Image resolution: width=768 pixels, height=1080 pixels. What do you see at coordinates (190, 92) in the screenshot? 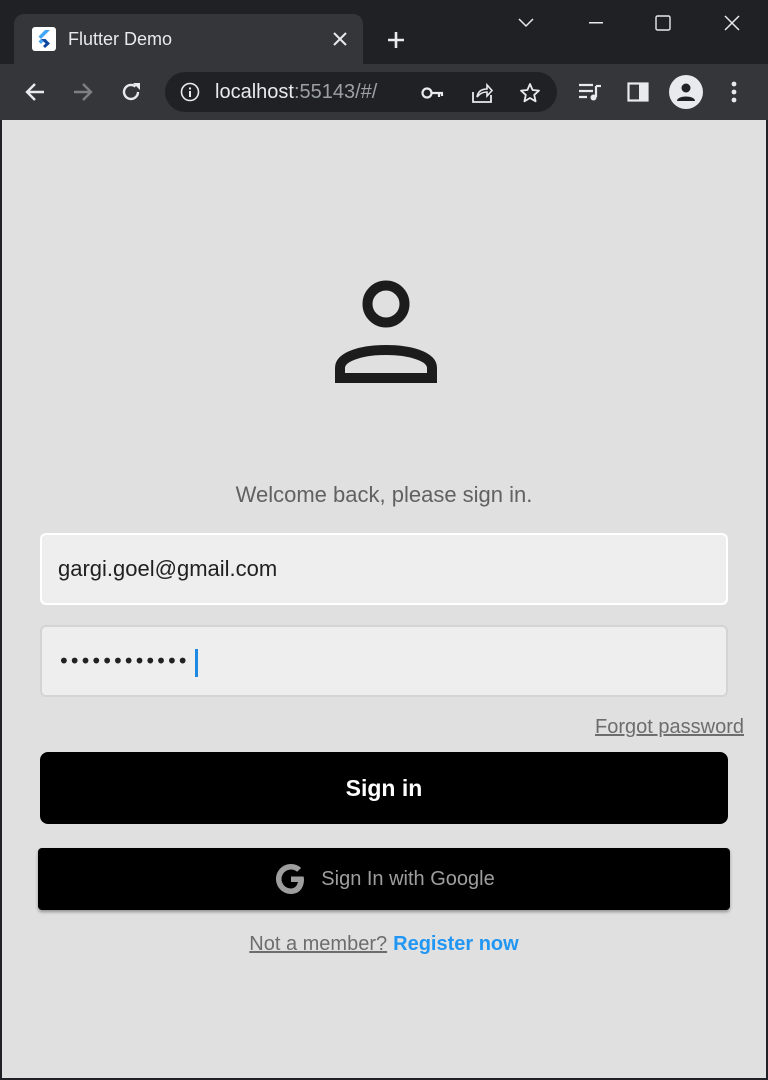
I see `site-info-icon` at bounding box center [190, 92].